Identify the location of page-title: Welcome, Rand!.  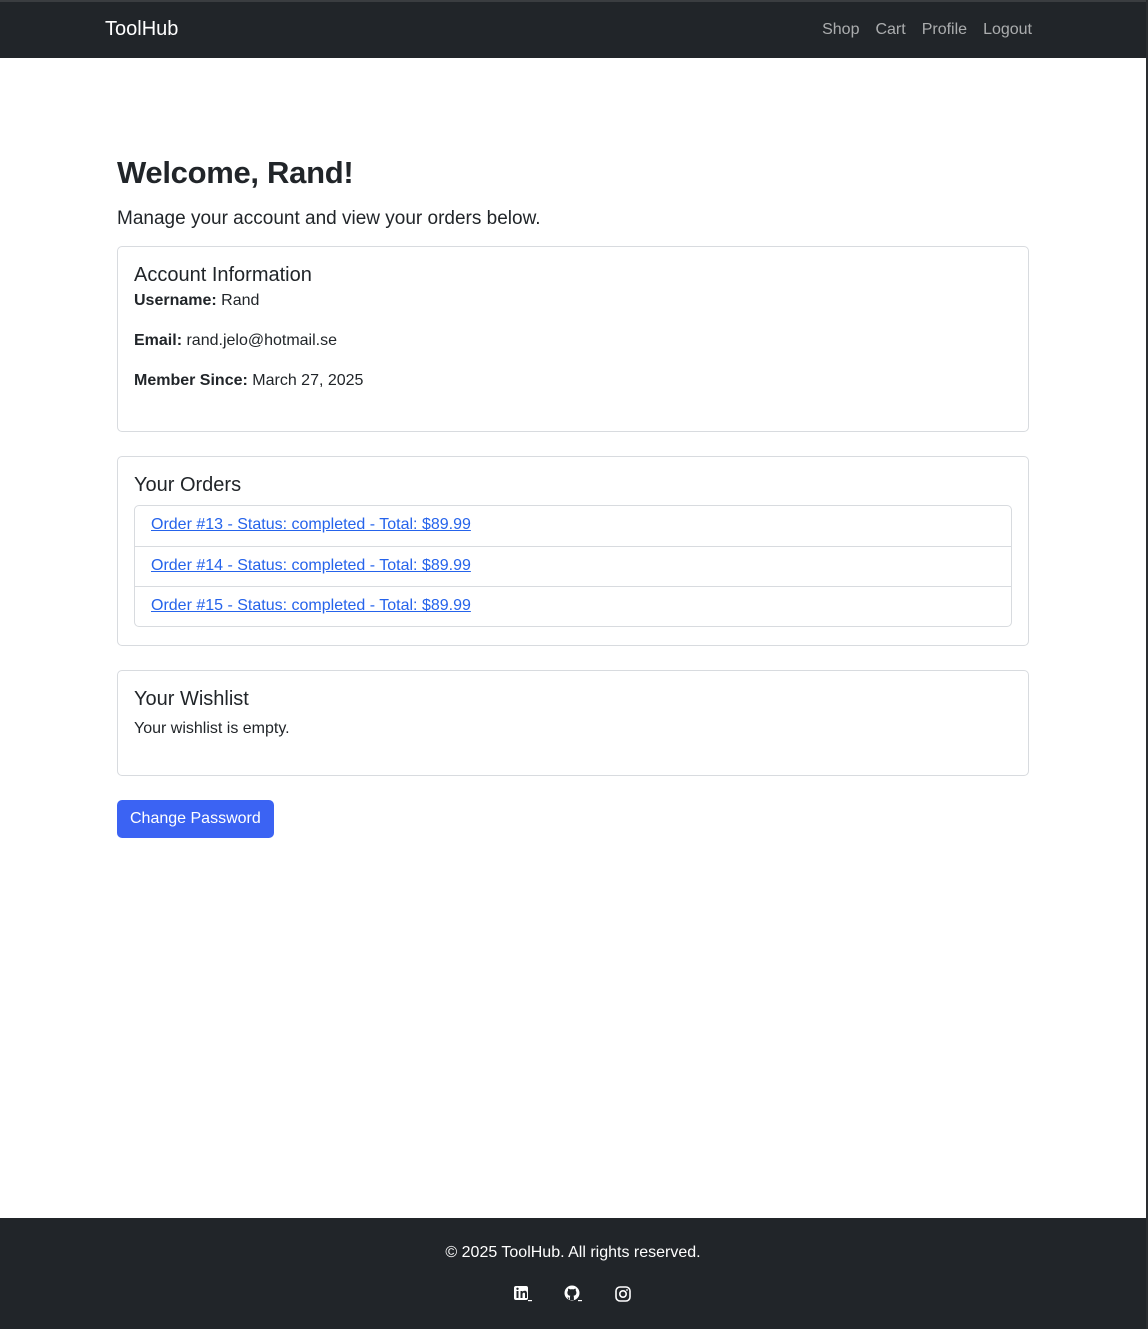
(235, 172).